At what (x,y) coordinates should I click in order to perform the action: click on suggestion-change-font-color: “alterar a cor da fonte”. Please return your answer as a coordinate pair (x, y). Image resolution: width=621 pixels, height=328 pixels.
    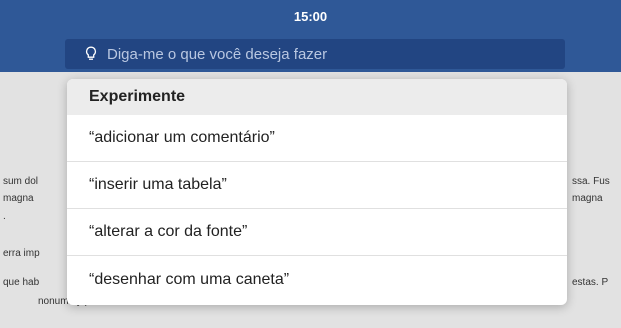
    Looking at the image, I should click on (317, 232).